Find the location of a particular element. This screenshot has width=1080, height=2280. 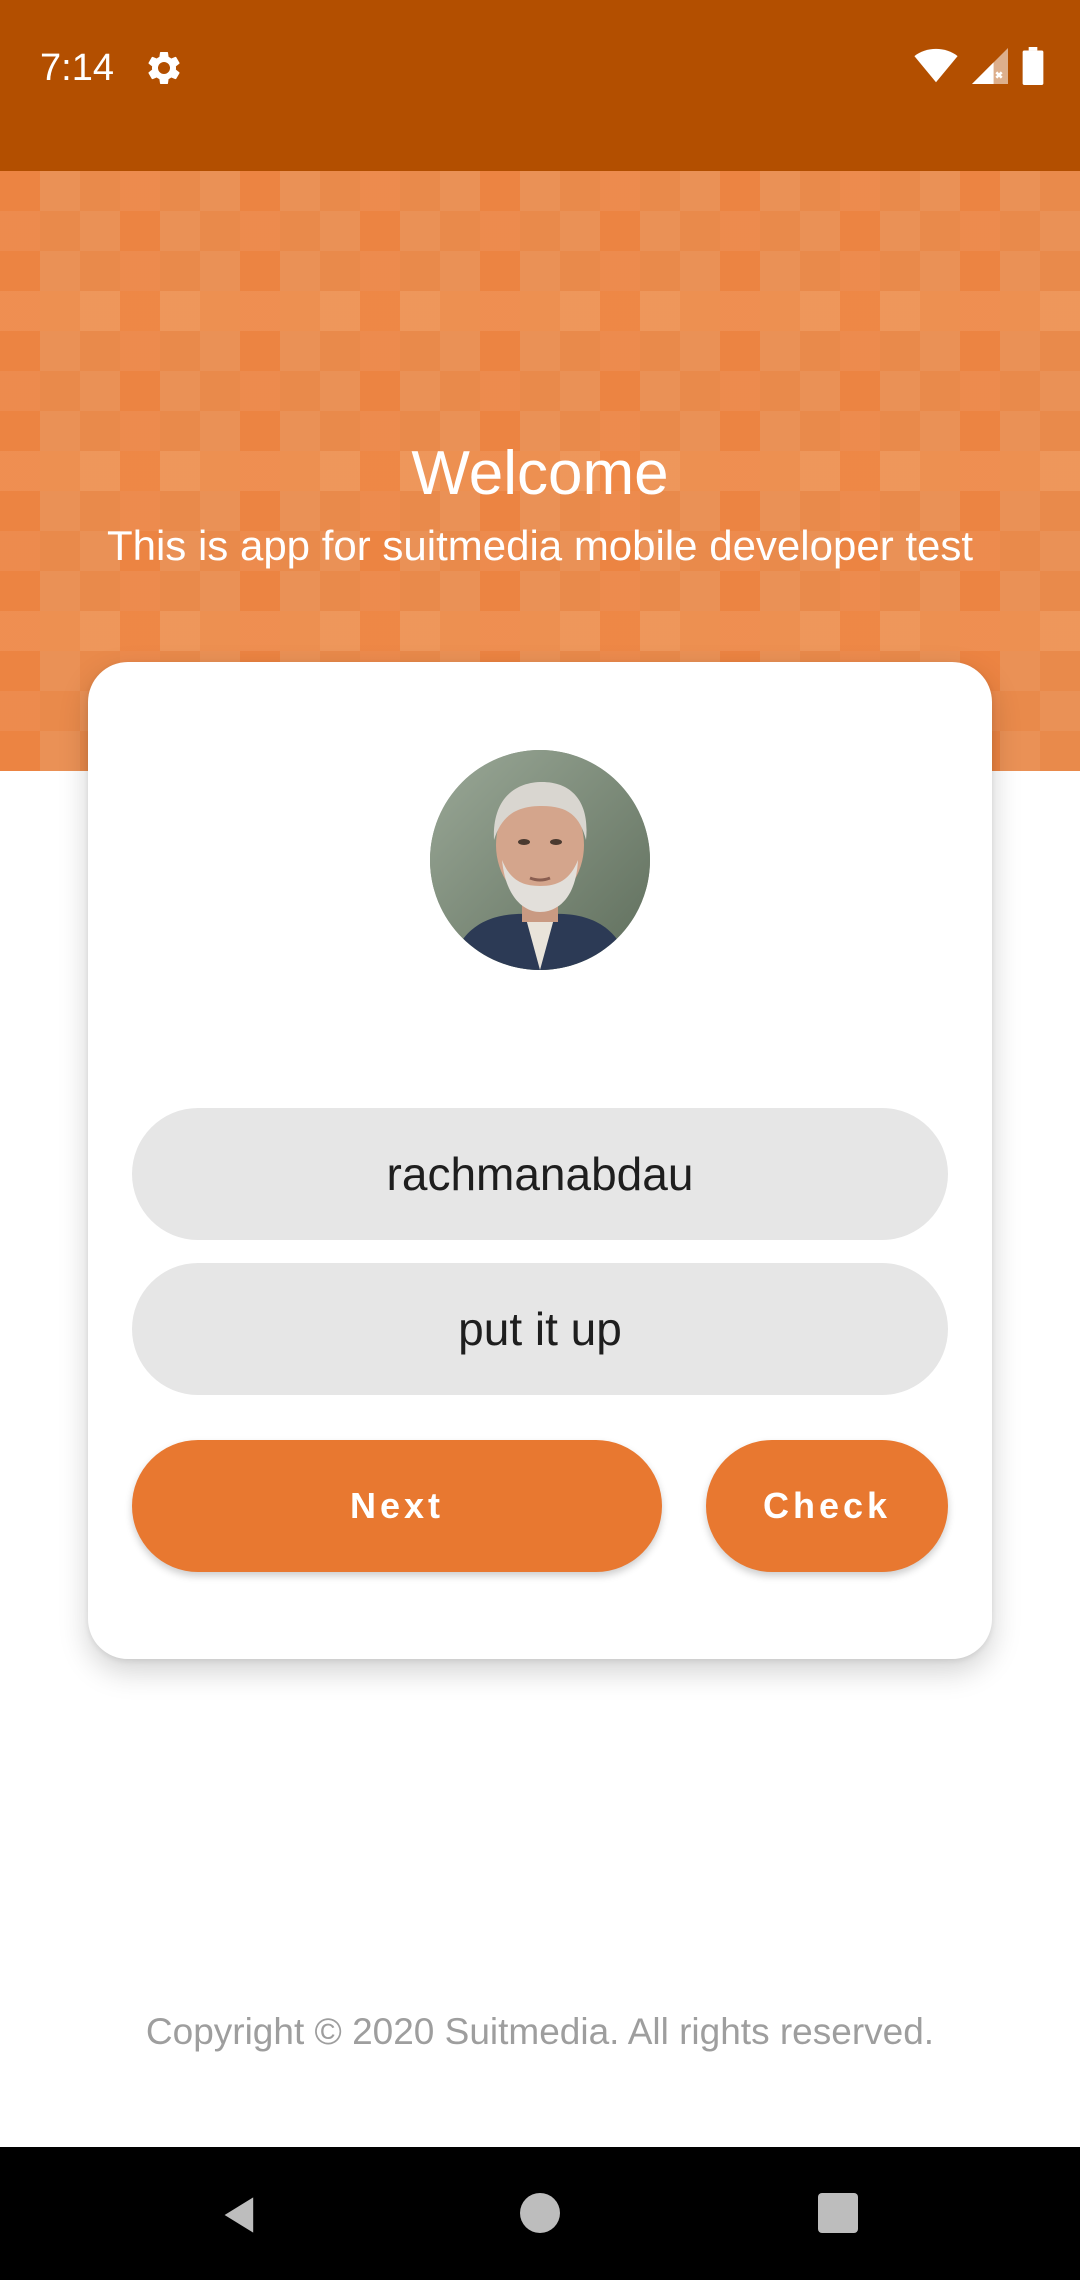

battery-icon is located at coordinates (1033, 68).